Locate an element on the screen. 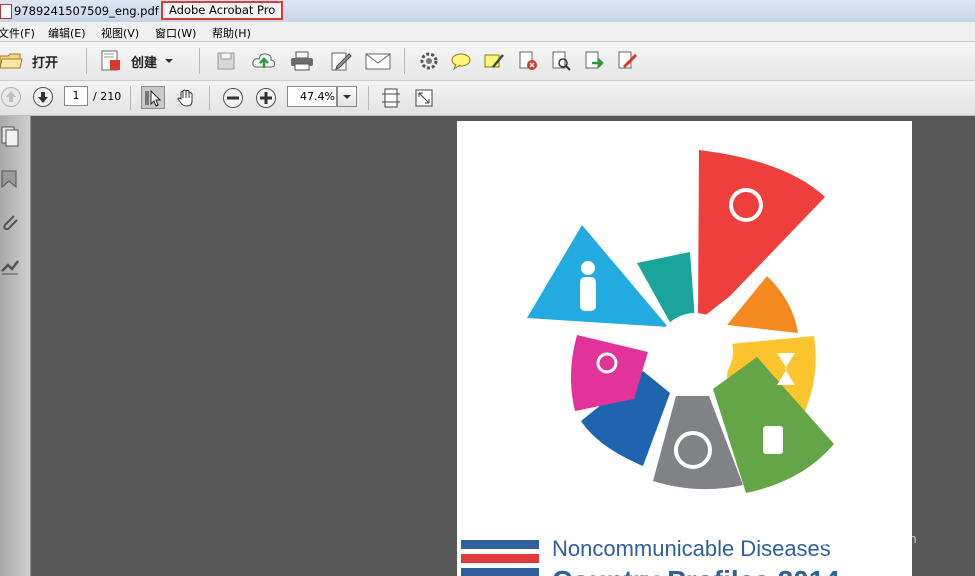 This screenshot has width=975, height=576. save-button is located at coordinates (226, 61).